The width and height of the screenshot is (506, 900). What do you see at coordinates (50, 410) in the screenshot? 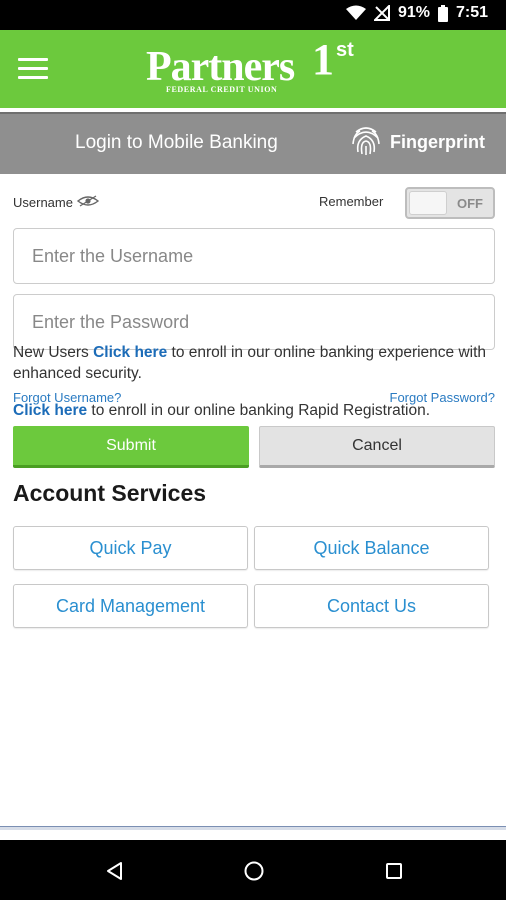
I see `rapid-registration-link: Click here` at bounding box center [50, 410].